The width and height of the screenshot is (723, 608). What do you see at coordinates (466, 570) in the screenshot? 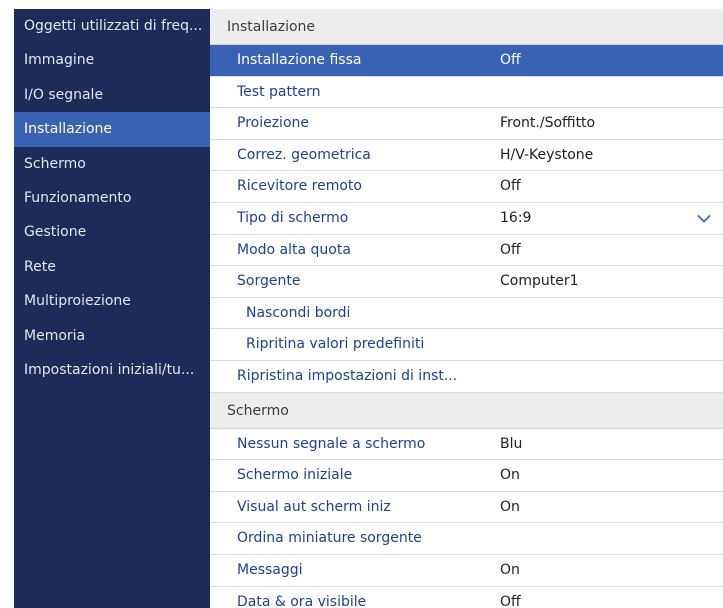
I see `setting-row-messaggi: Messaggi On` at bounding box center [466, 570].